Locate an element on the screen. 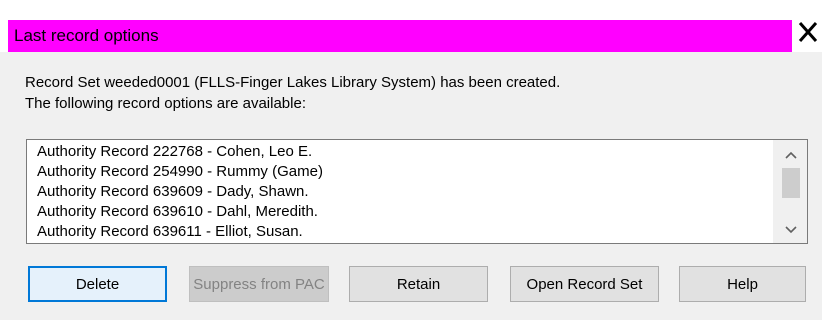 The width and height of the screenshot is (822, 320). close-icon is located at coordinates (808, 32).